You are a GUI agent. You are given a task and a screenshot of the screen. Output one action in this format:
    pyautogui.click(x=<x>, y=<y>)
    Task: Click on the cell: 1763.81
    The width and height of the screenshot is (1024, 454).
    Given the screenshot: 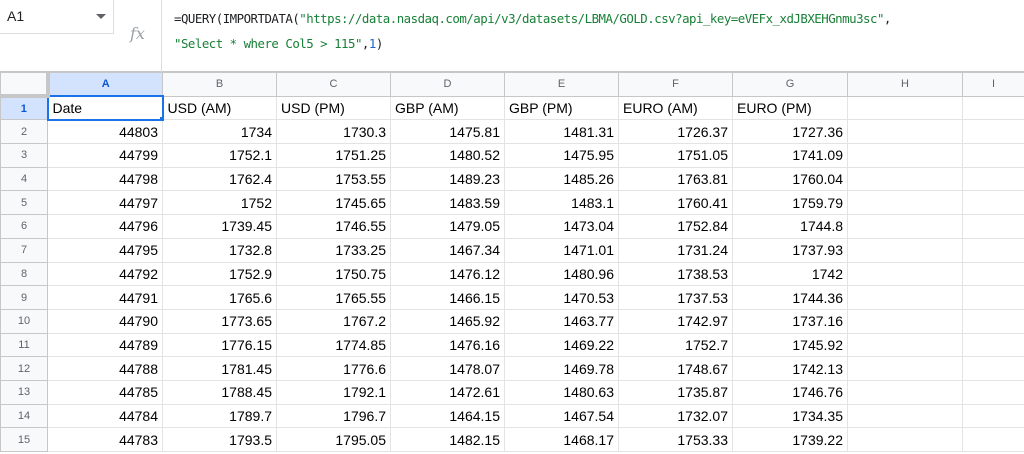 What is the action you would take?
    pyautogui.click(x=675, y=179)
    